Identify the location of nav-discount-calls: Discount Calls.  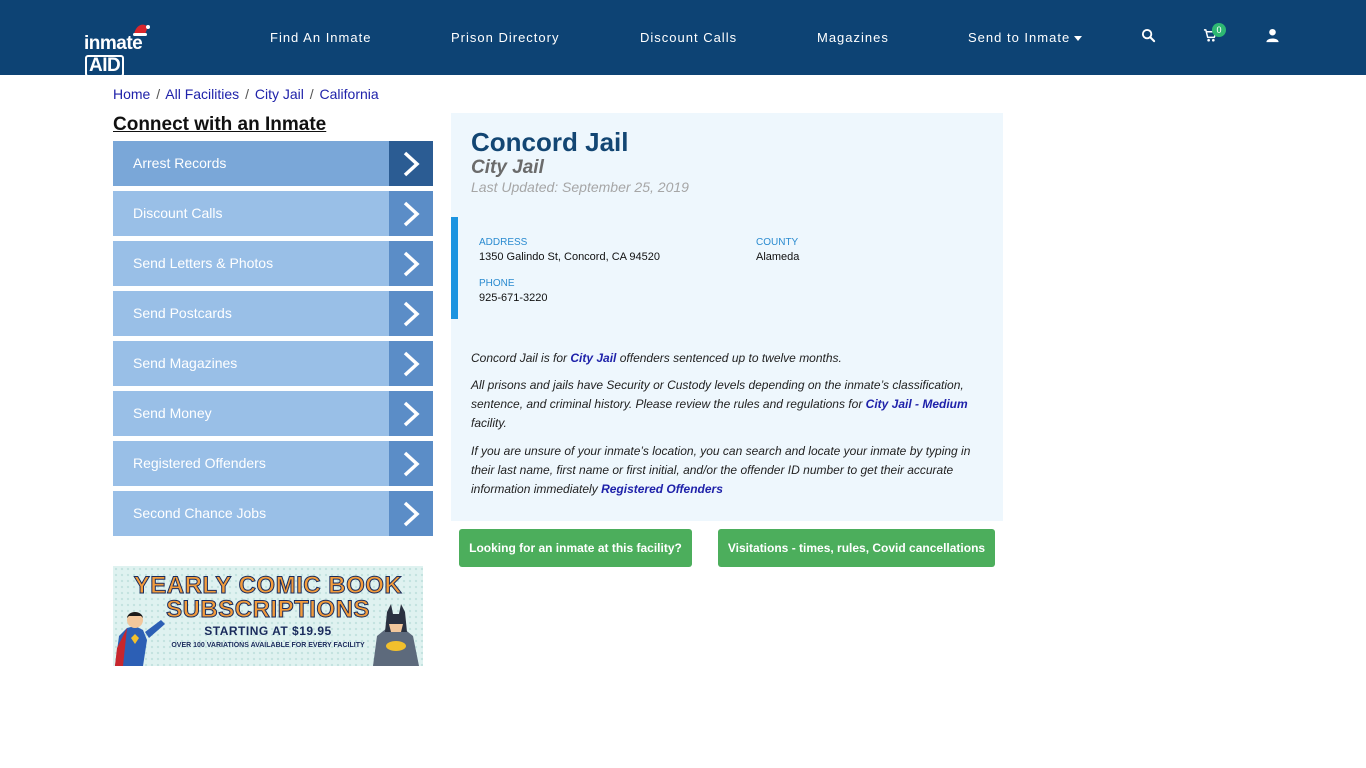
(688, 37).